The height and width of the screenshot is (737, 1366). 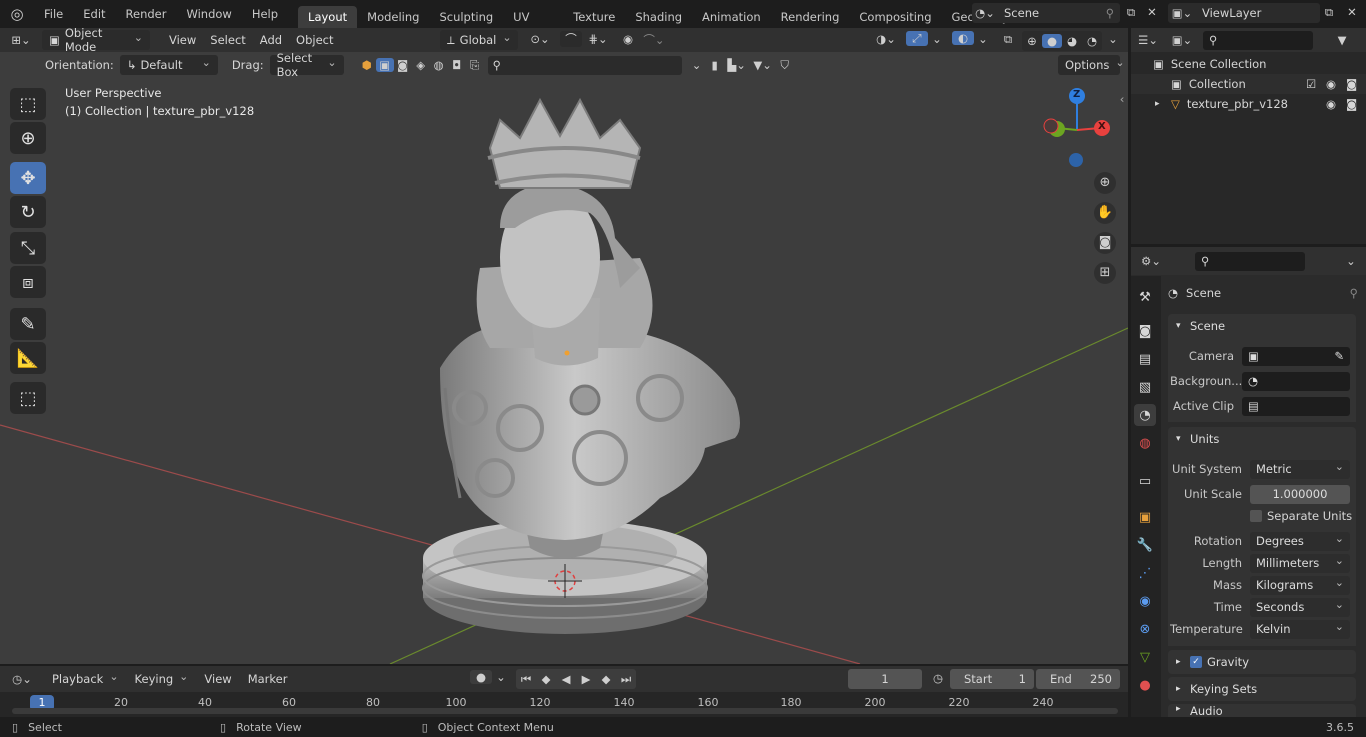 What do you see at coordinates (1145, 517) in the screenshot?
I see `object-tab-icon: ▣` at bounding box center [1145, 517].